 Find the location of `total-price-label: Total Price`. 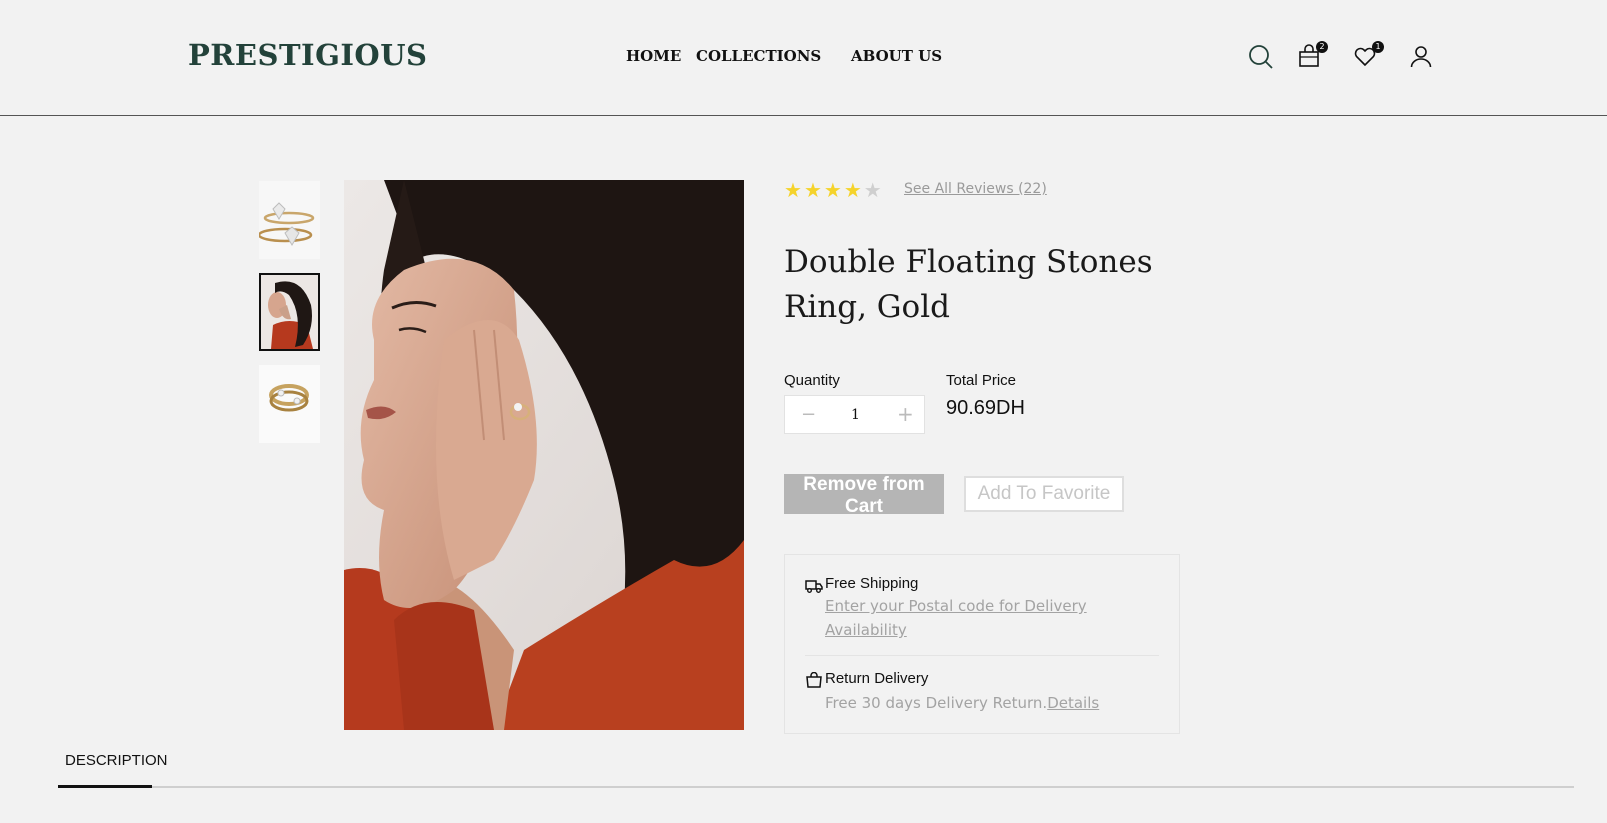

total-price-label: Total Price is located at coordinates (981, 380).